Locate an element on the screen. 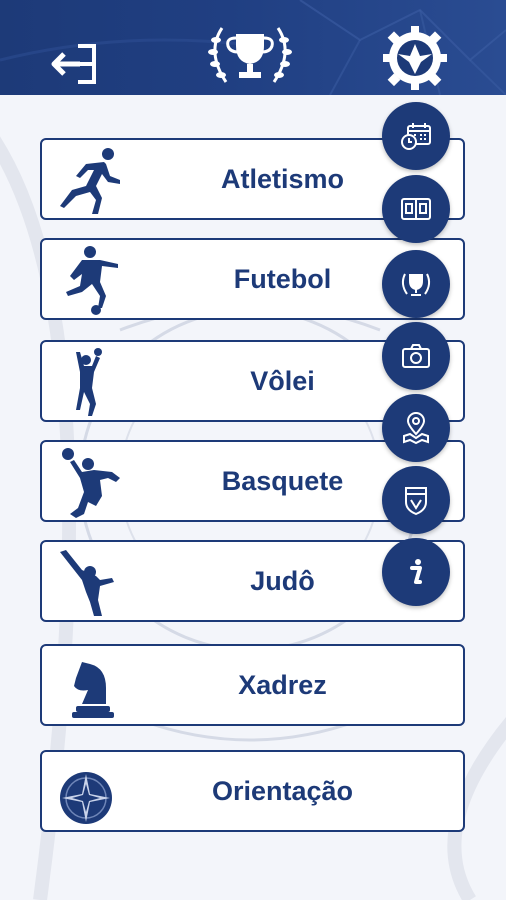 This screenshot has height=900, width=506. shield-button is located at coordinates (416, 500).